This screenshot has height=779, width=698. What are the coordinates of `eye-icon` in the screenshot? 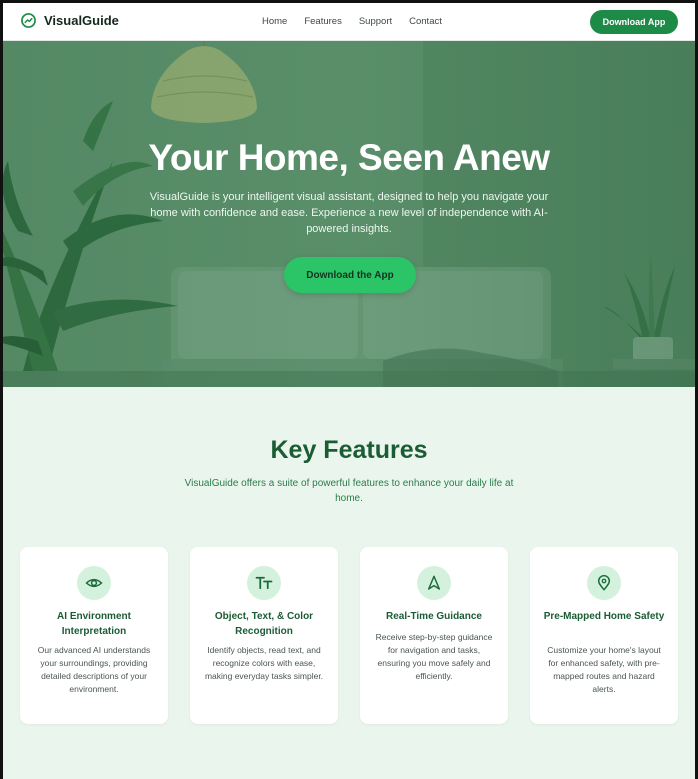 It's located at (94, 583).